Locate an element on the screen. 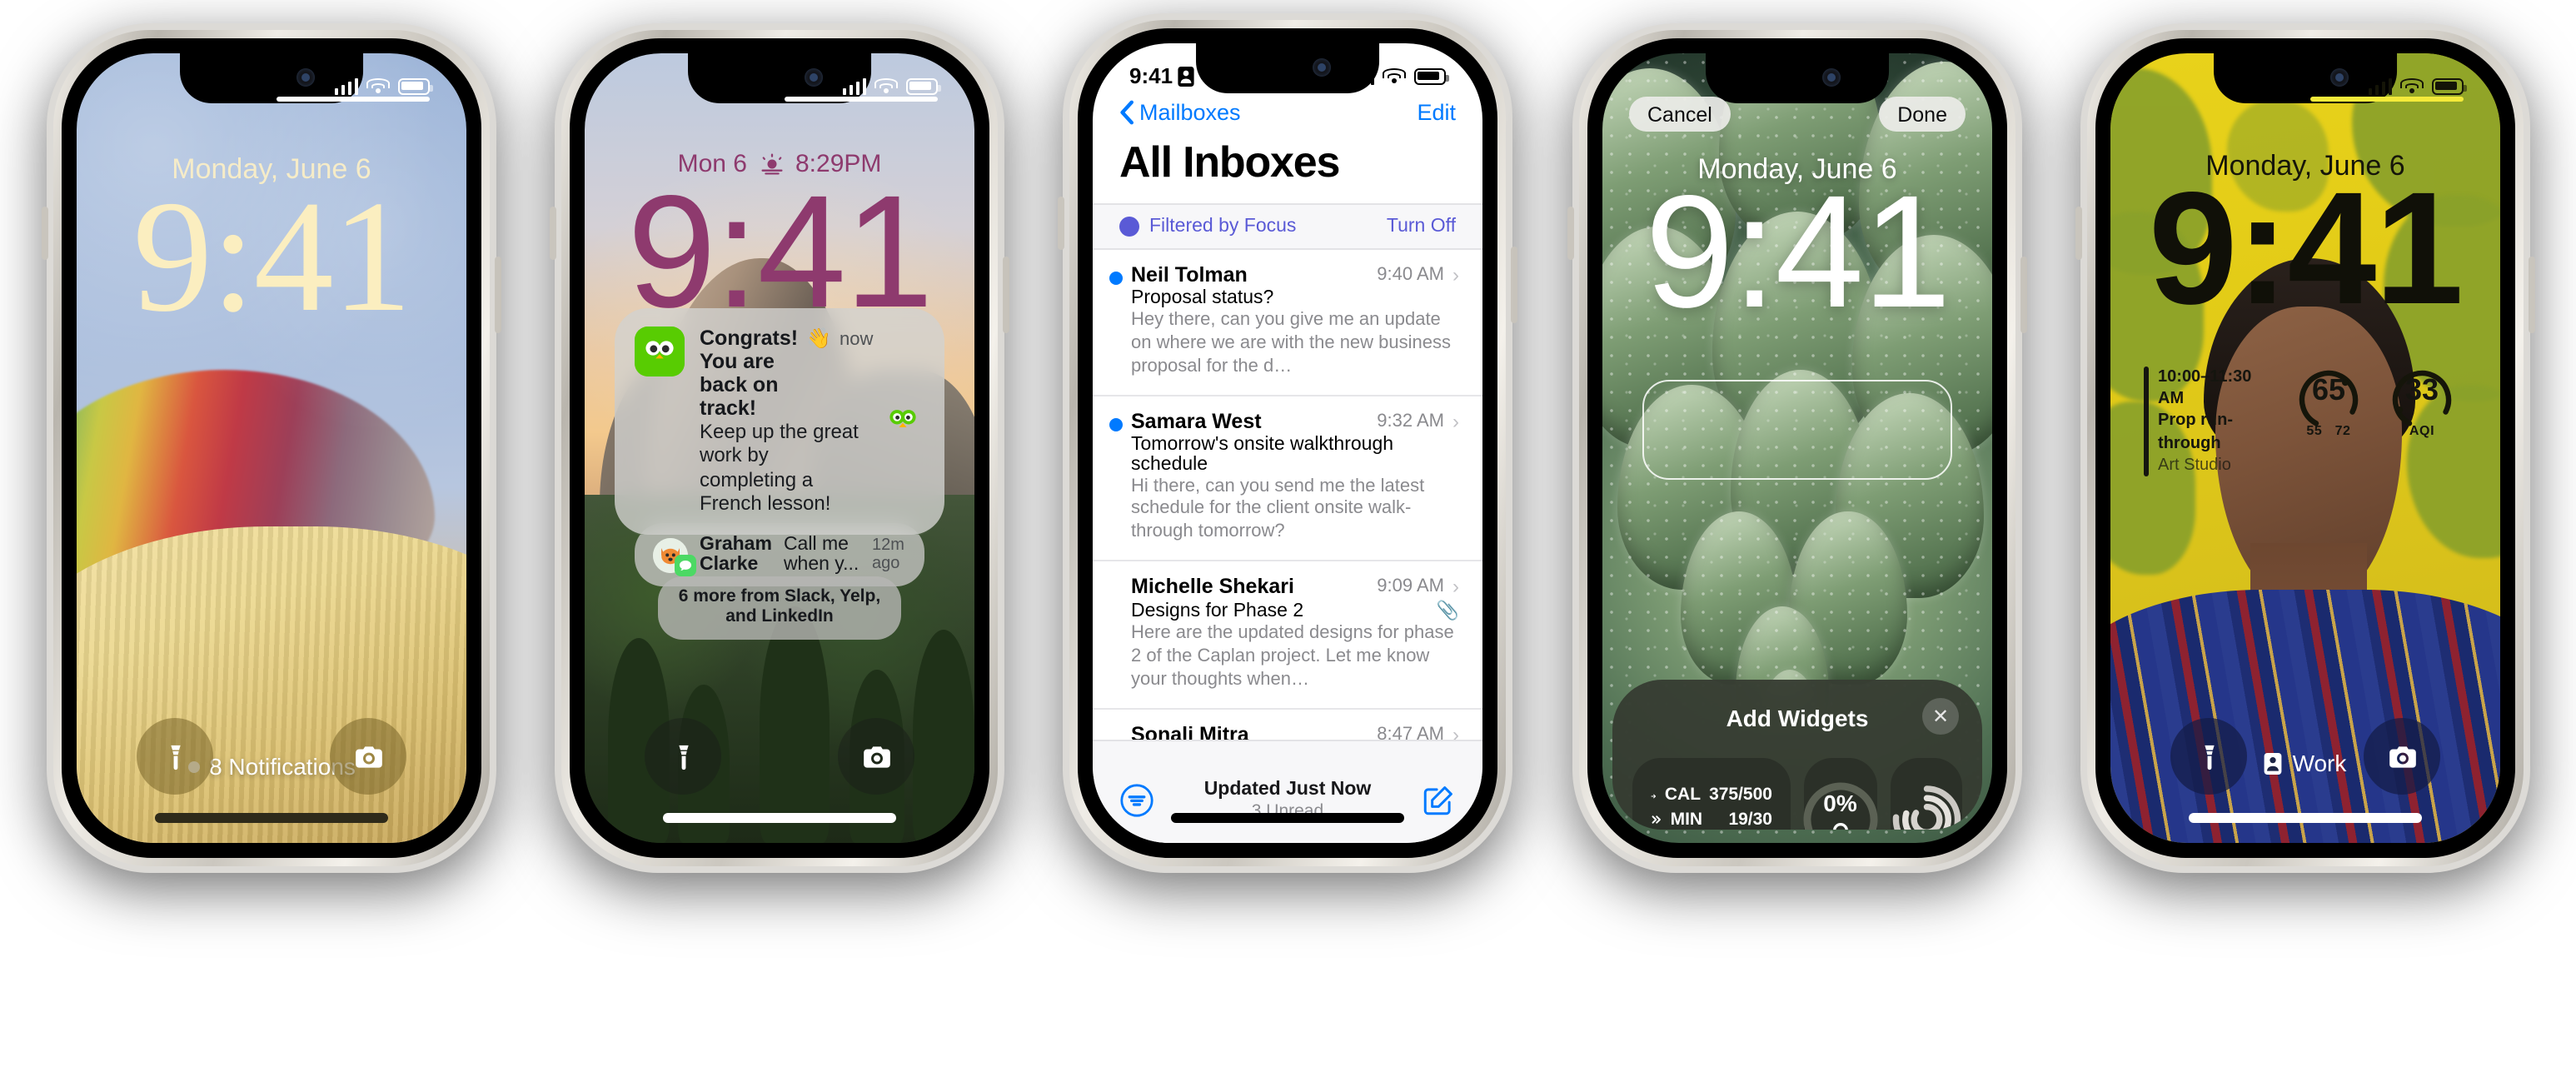  flashlight-icon is located at coordinates (175, 757).